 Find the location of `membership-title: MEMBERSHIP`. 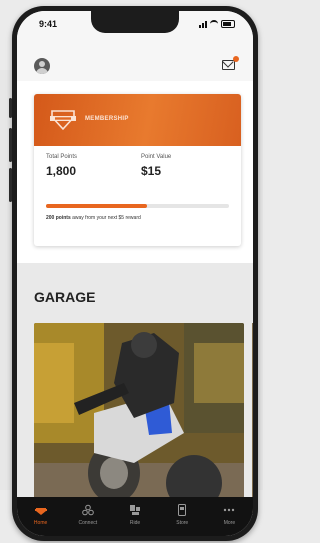

membership-title: MEMBERSHIP is located at coordinates (107, 119).